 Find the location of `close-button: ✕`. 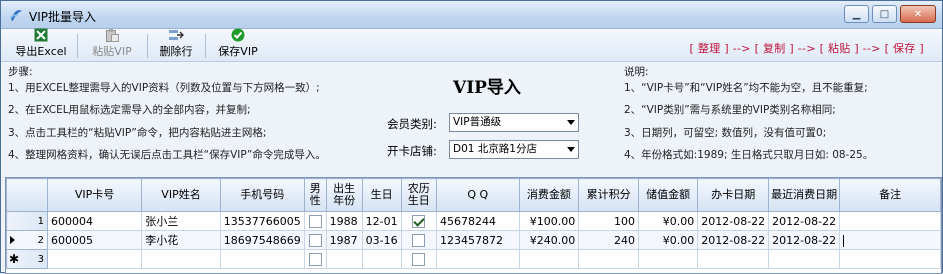

close-button: ✕ is located at coordinates (918, 14).